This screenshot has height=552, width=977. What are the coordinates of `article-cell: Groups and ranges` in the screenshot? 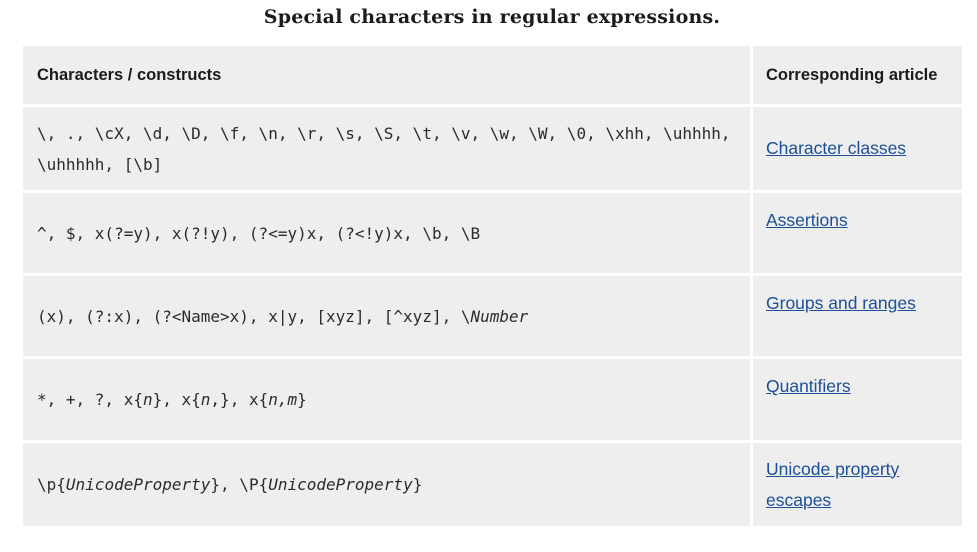 It's located at (857, 314).